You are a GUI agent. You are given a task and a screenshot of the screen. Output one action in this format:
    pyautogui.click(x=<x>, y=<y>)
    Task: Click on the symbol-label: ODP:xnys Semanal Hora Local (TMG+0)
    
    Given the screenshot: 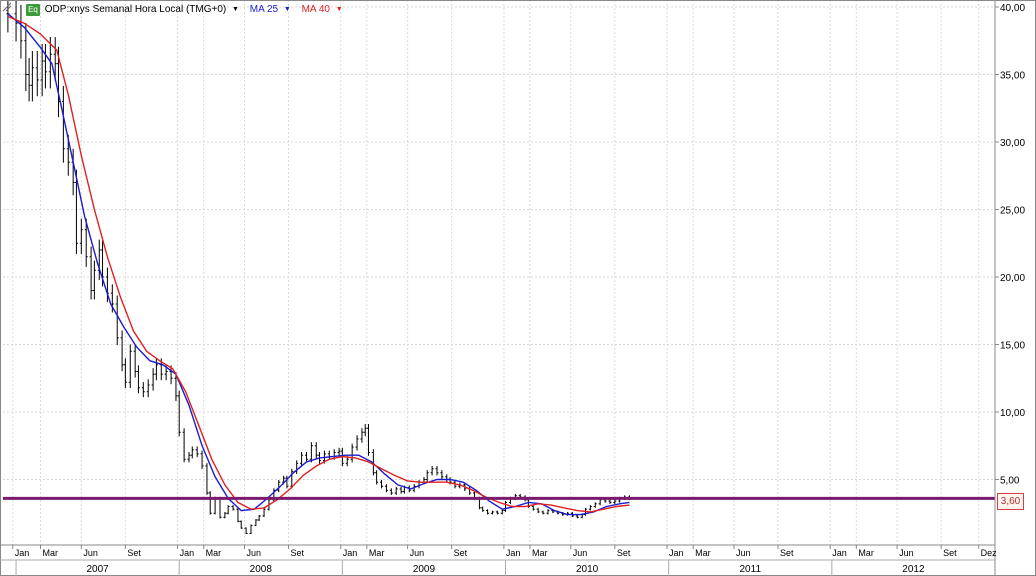 What is the action you would take?
    pyautogui.click(x=135, y=10)
    